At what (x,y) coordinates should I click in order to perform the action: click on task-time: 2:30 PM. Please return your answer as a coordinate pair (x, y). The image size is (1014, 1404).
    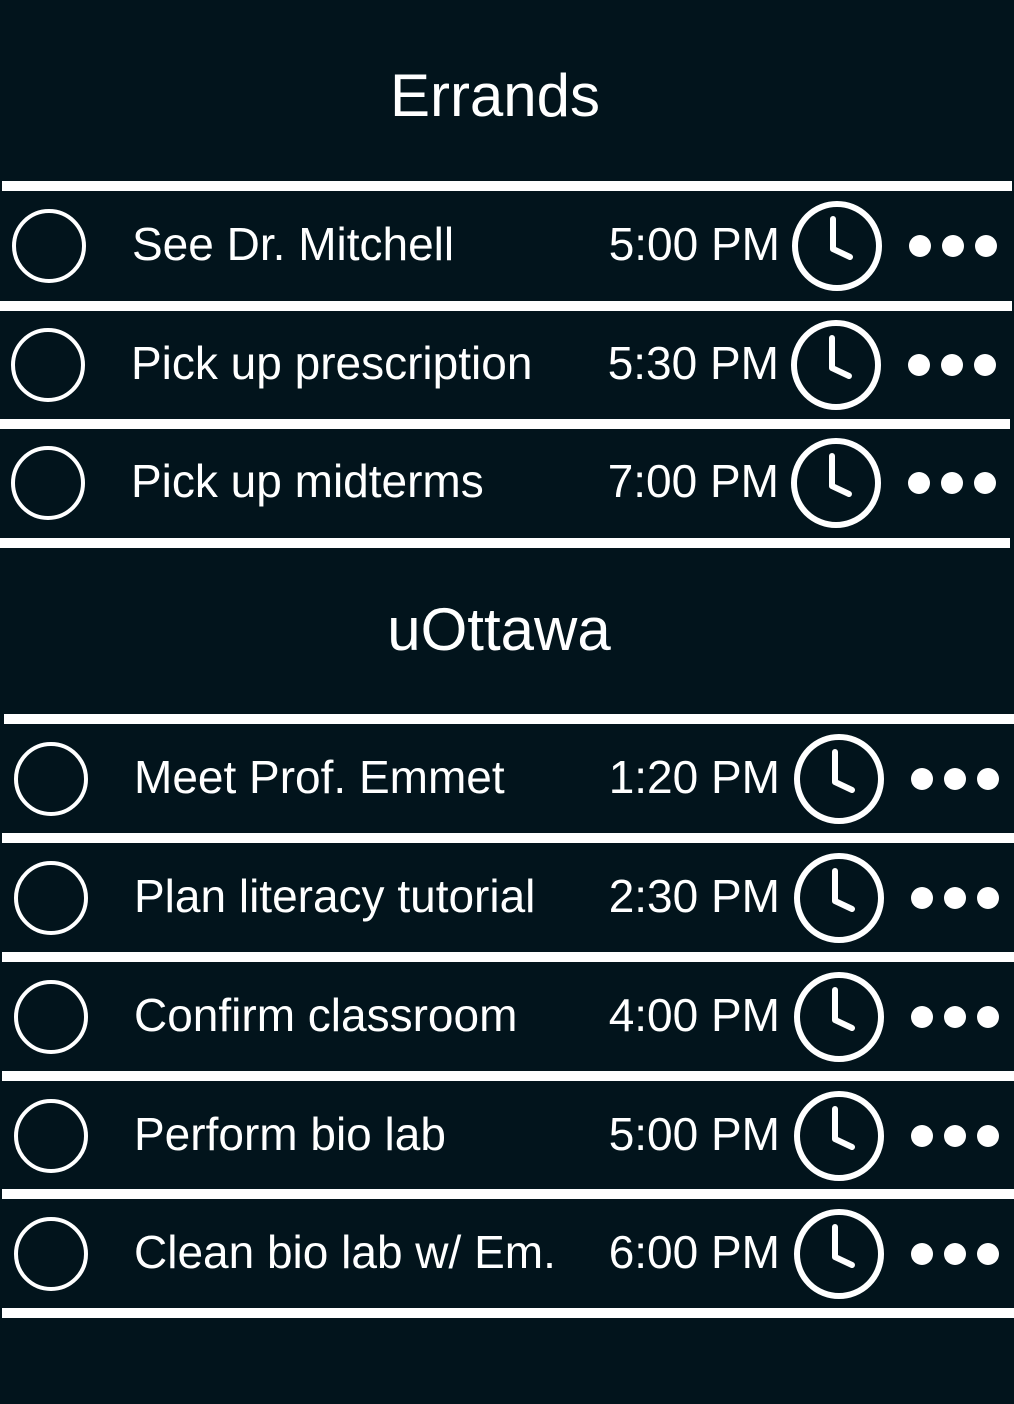
    Looking at the image, I should click on (694, 896).